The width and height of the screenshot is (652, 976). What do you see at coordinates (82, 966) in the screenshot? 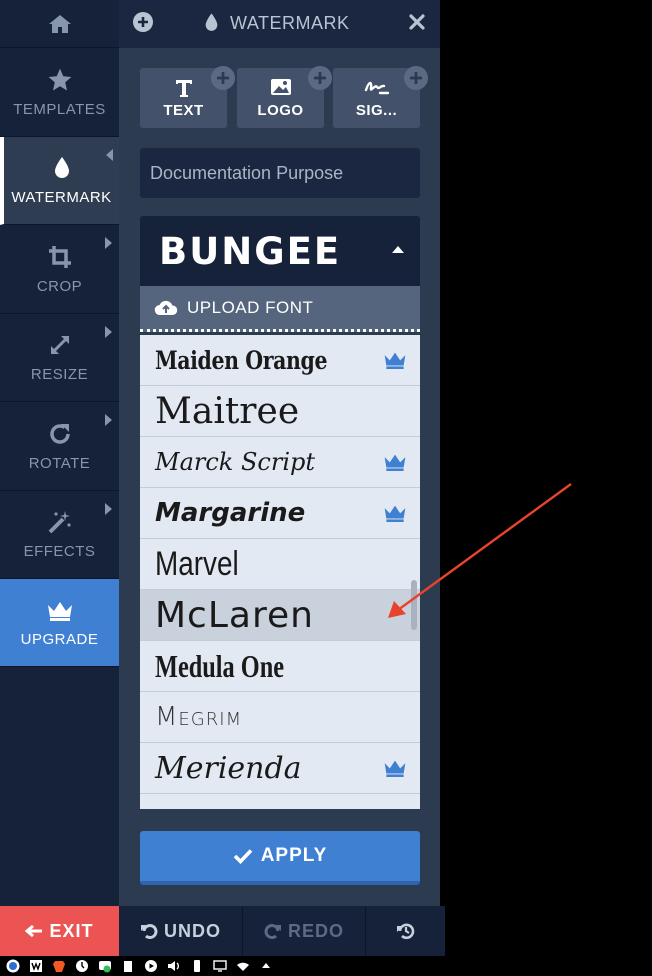
I see `clock-icon` at bounding box center [82, 966].